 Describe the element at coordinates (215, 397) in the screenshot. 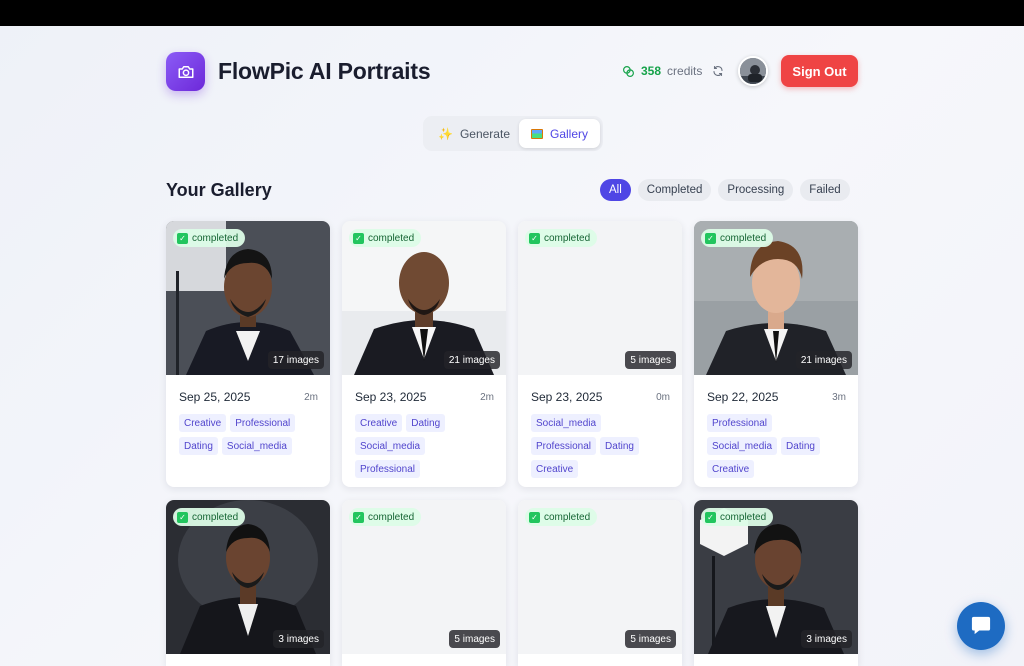

I see `card-date: Sep 25, 2025` at that location.